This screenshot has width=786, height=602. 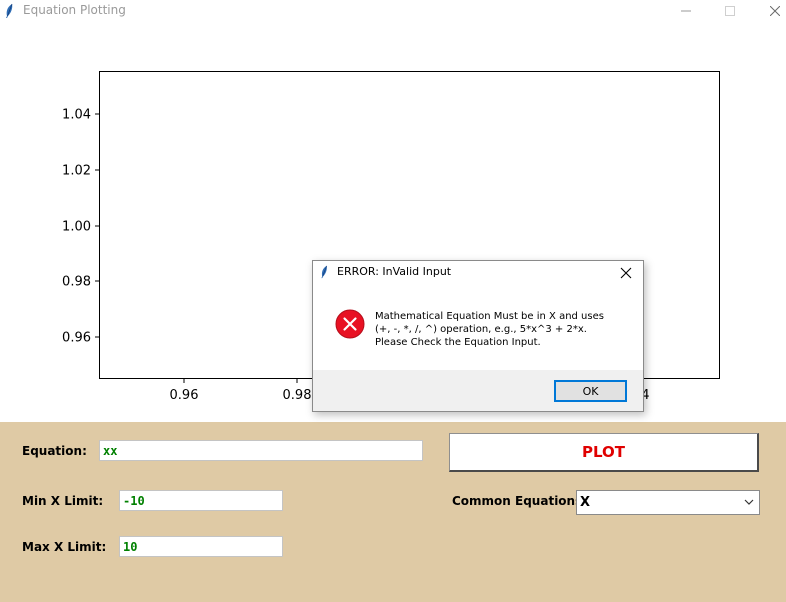 I want to click on error-icon, so click(x=350, y=324).